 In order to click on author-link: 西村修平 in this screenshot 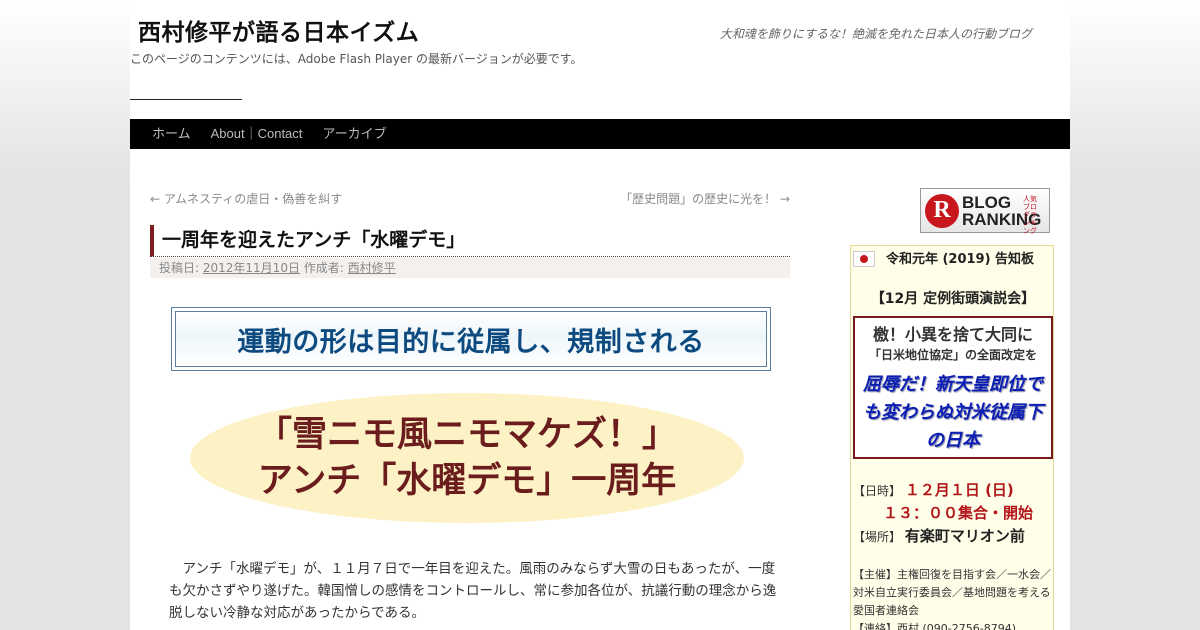, I will do `click(372, 268)`.